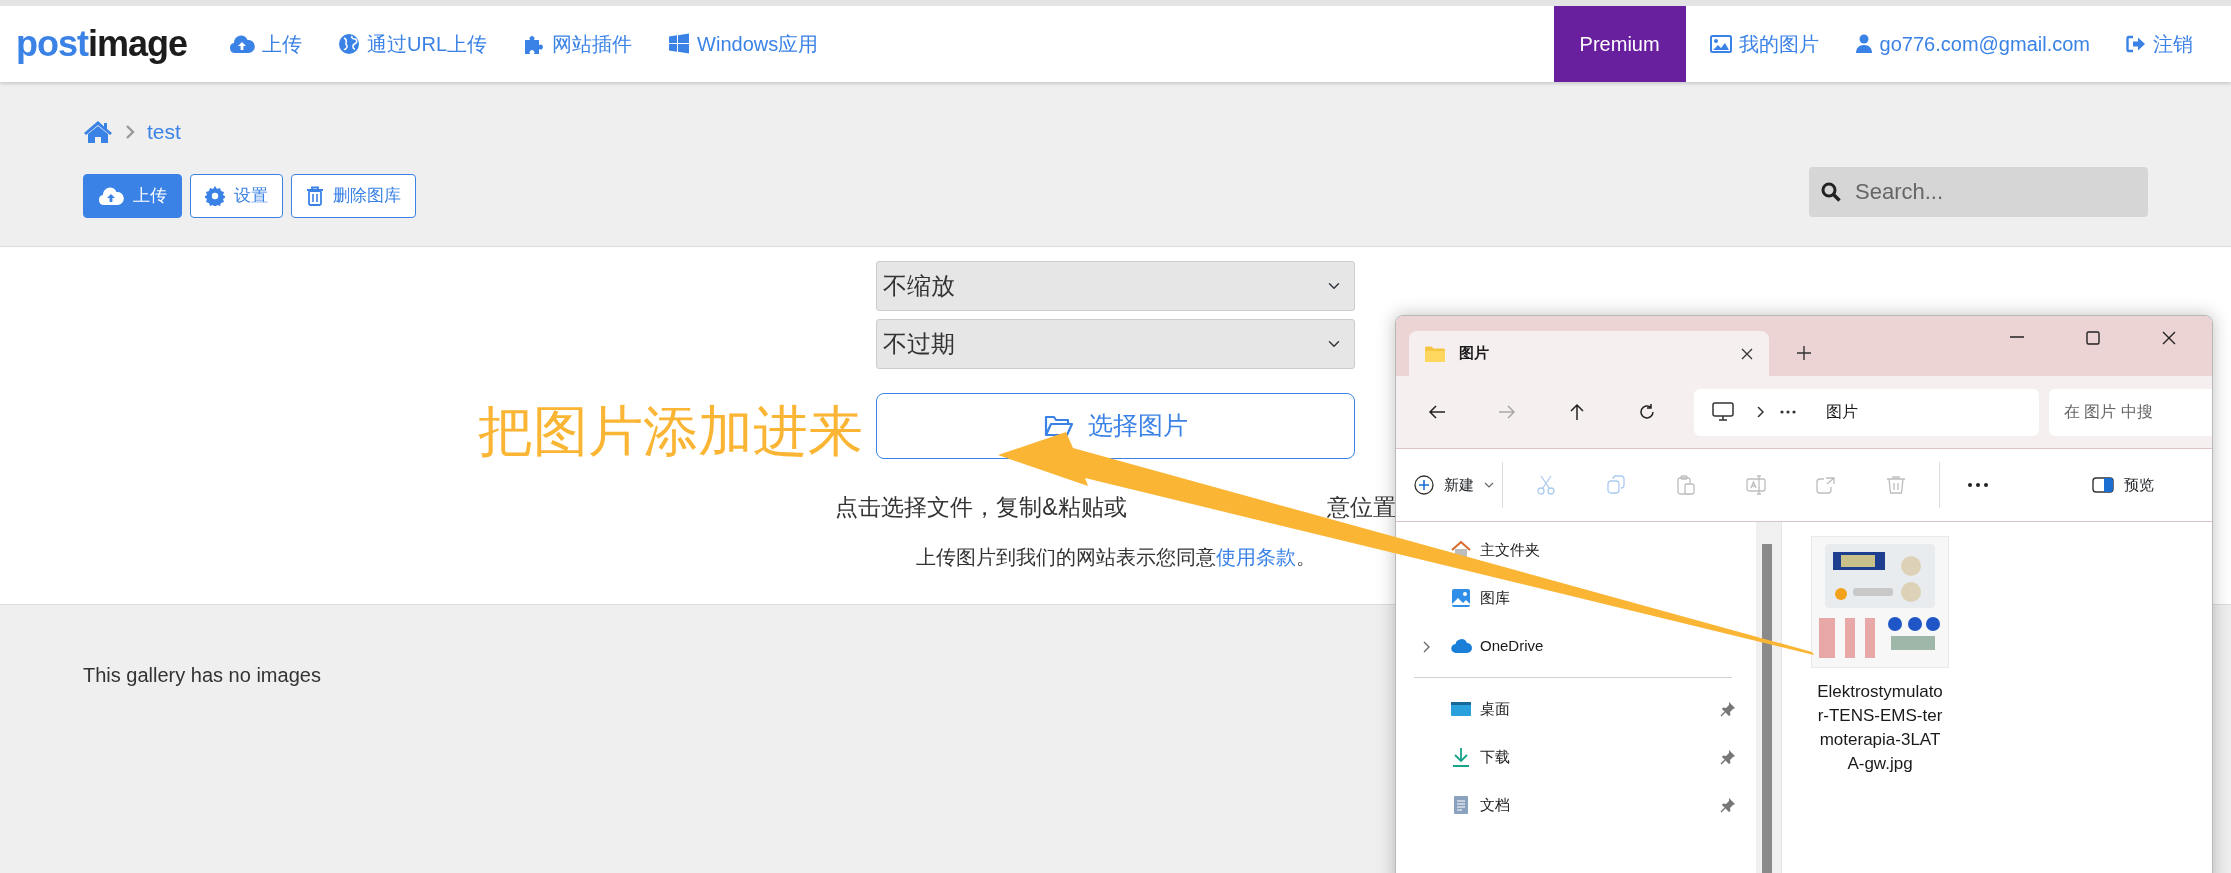 The width and height of the screenshot is (2231, 873). What do you see at coordinates (1510, 550) in the screenshot?
I see `nav-item: 主文件夹` at bounding box center [1510, 550].